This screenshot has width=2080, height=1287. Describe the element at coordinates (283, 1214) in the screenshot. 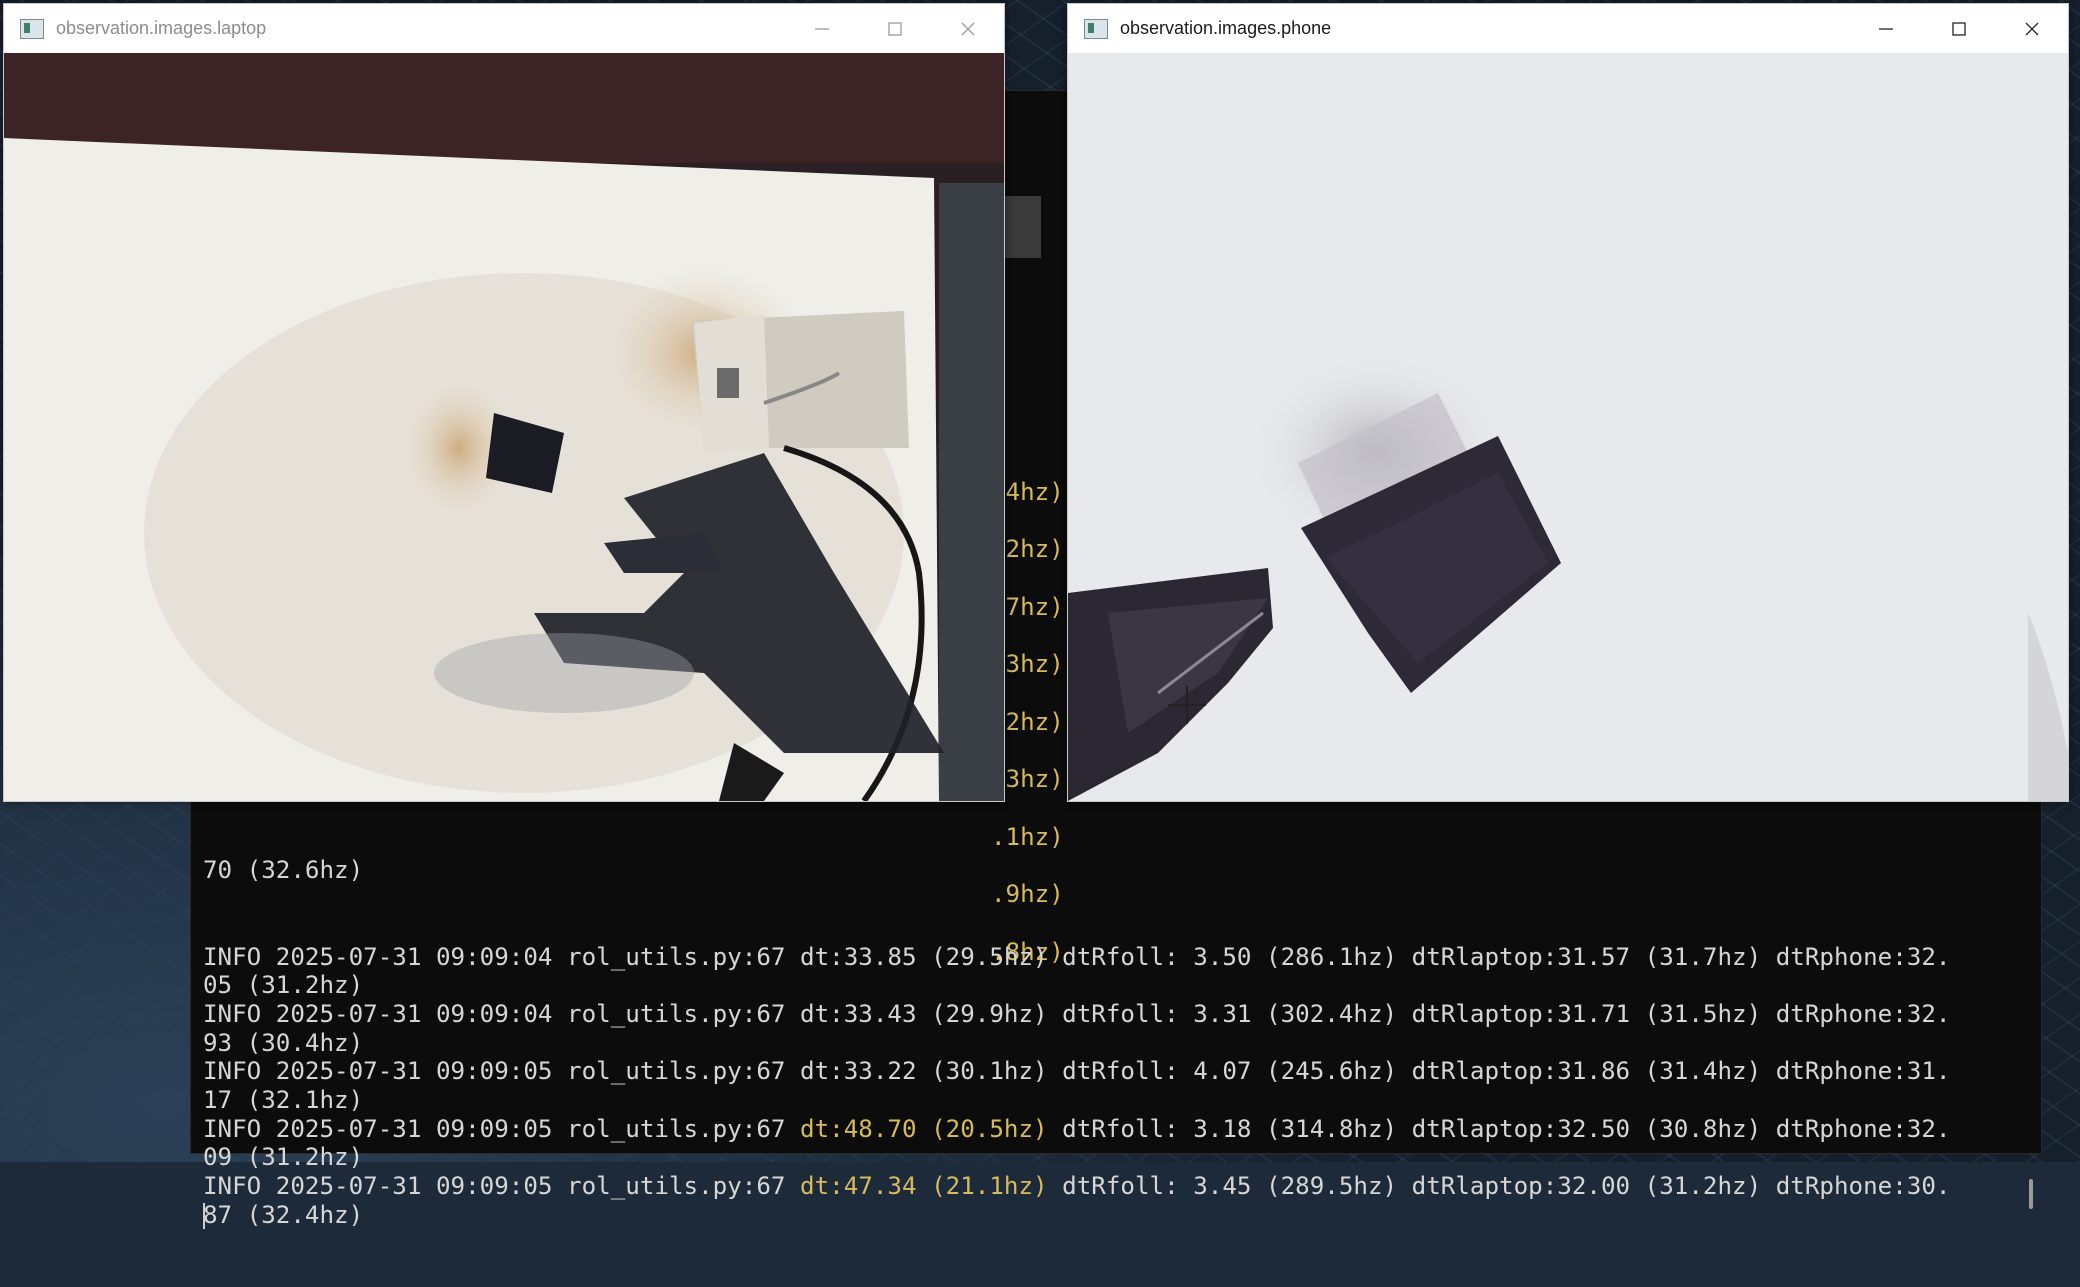

I see `terminal-log-wrap: 87 (32.4hz)` at that location.